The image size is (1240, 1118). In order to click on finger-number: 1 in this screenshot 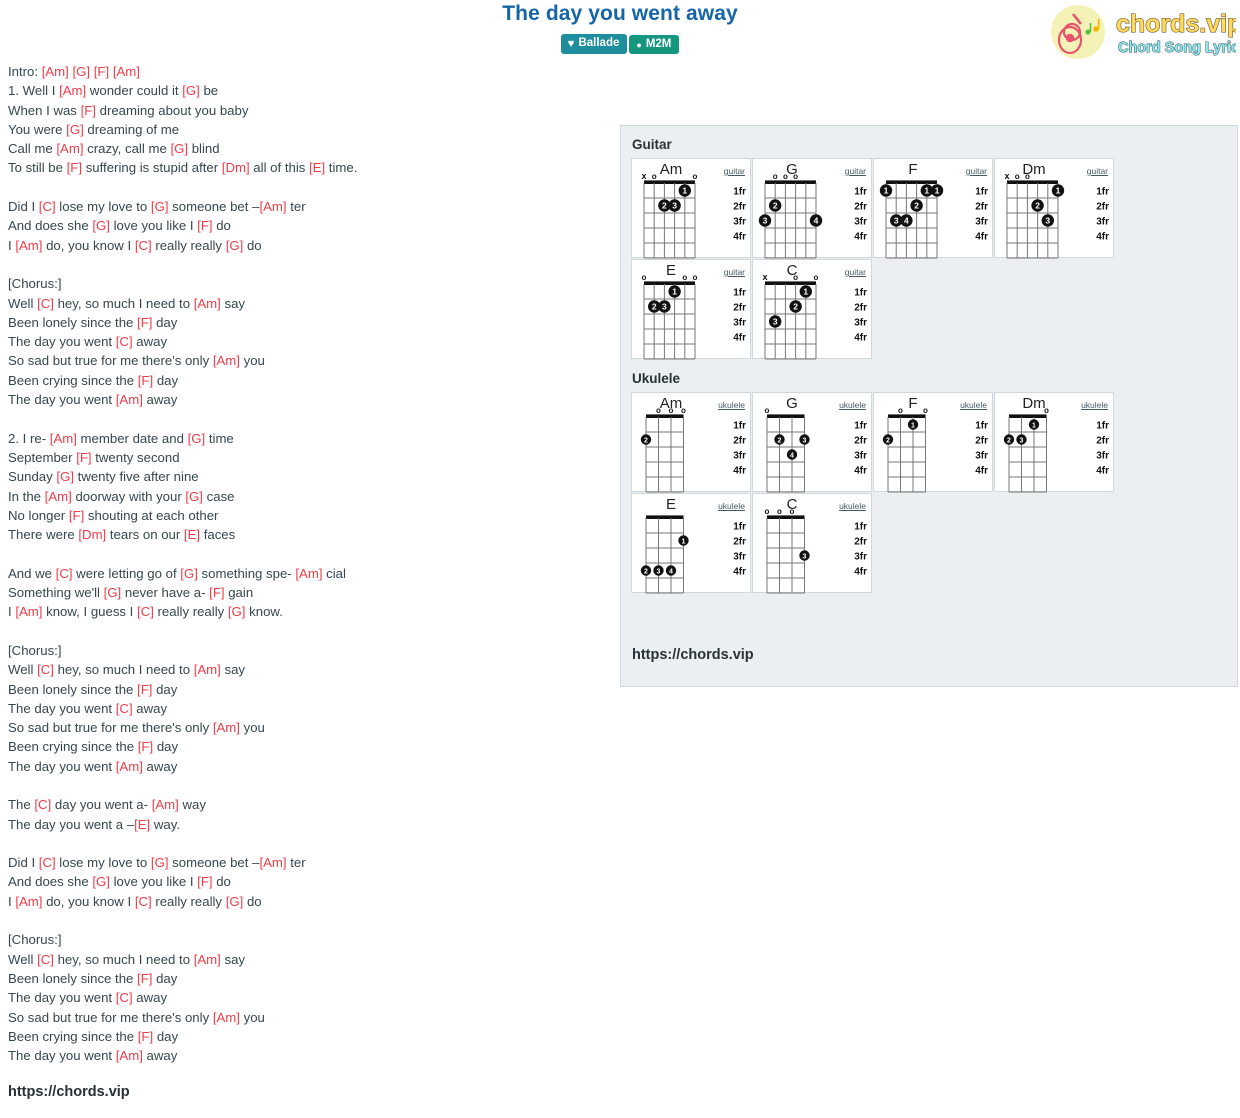, I will do `click(805, 292)`.